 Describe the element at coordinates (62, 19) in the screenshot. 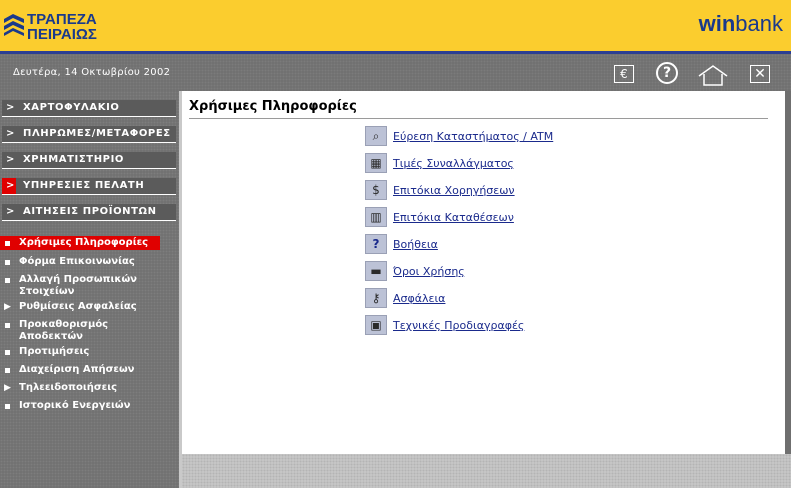

I see `bank-name-line1: ΤΡΑΠΕΖΑ` at that location.